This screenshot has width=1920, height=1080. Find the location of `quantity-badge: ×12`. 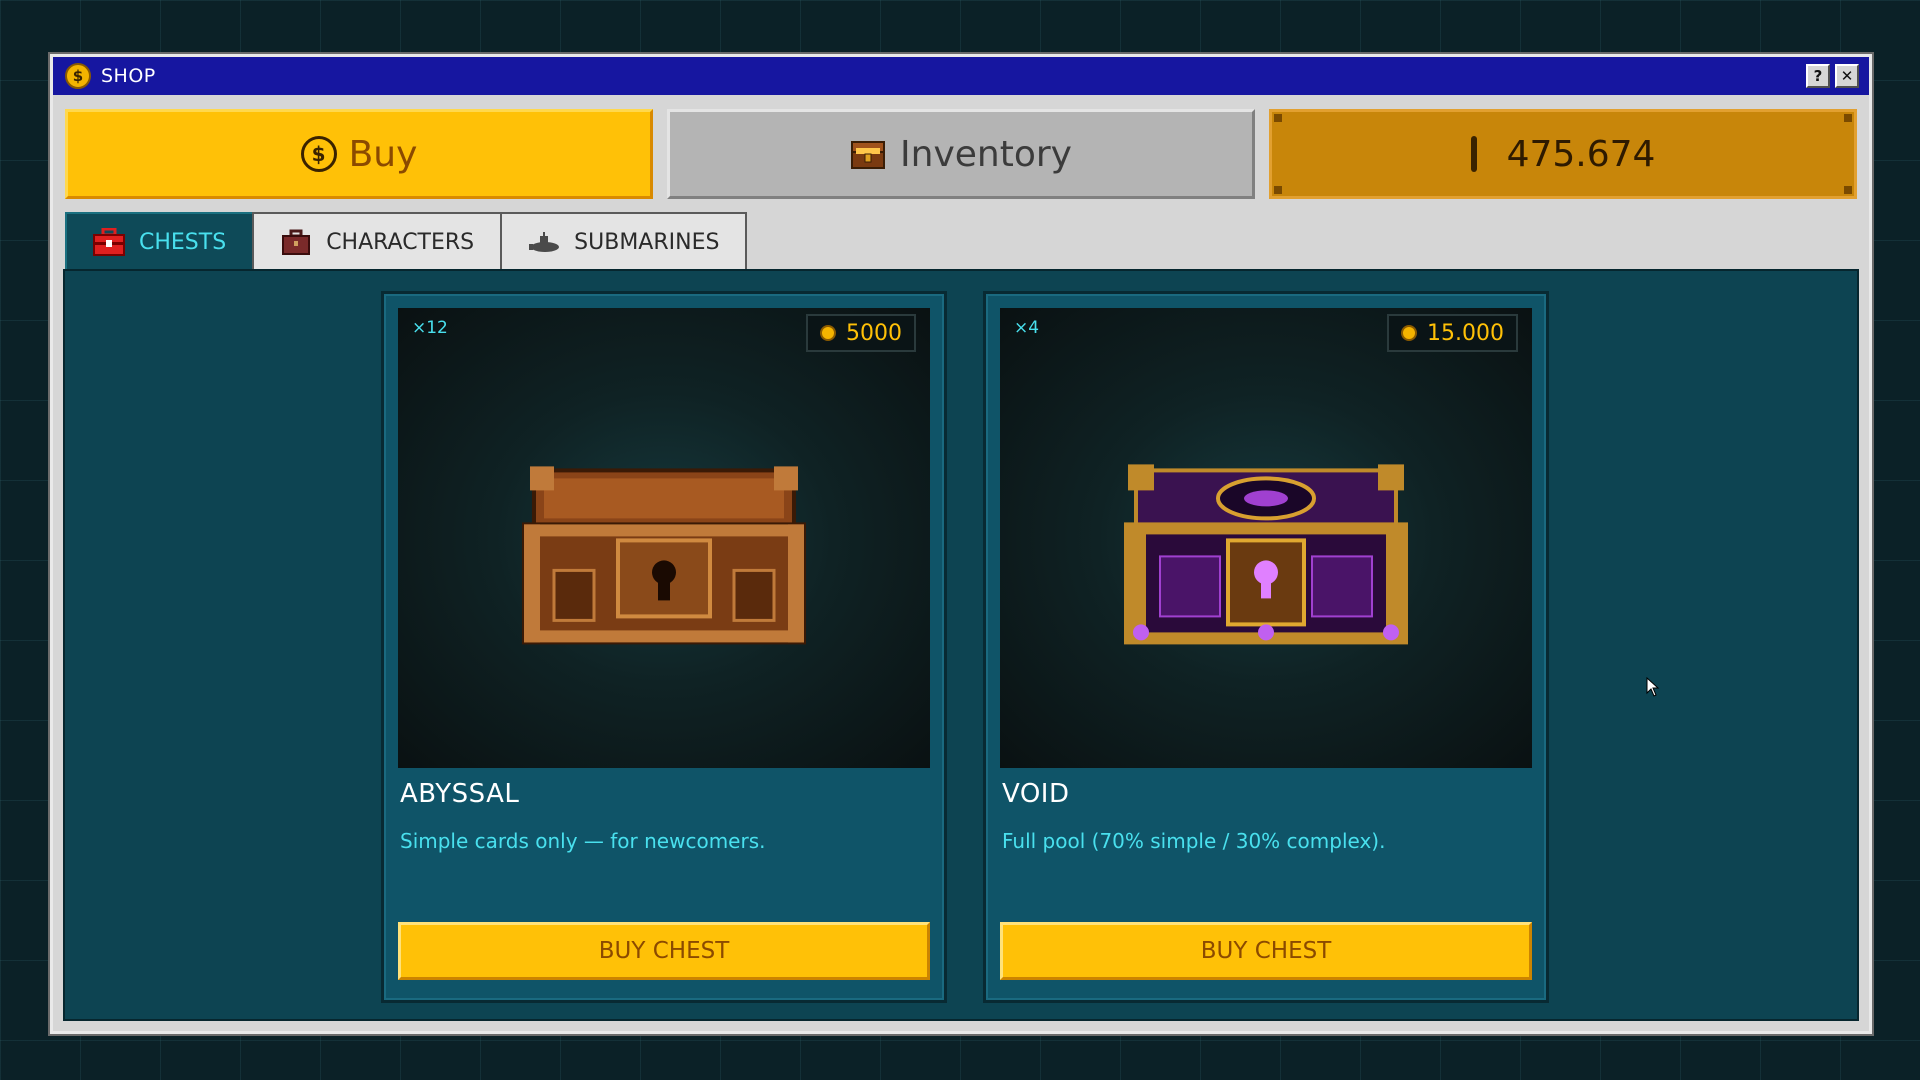

quantity-badge: ×12 is located at coordinates (430, 328).